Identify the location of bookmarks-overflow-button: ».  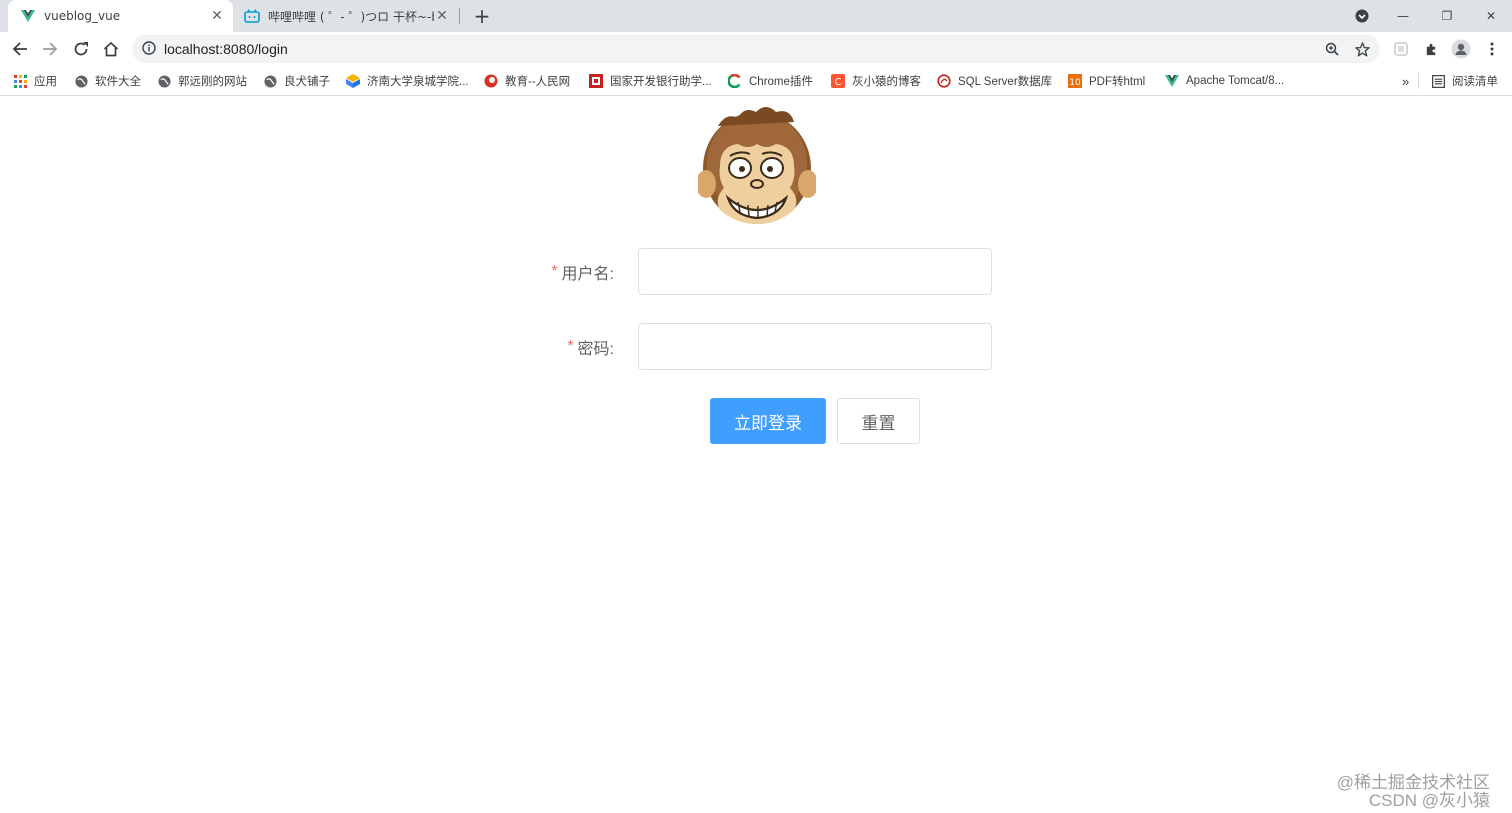
(1405, 81).